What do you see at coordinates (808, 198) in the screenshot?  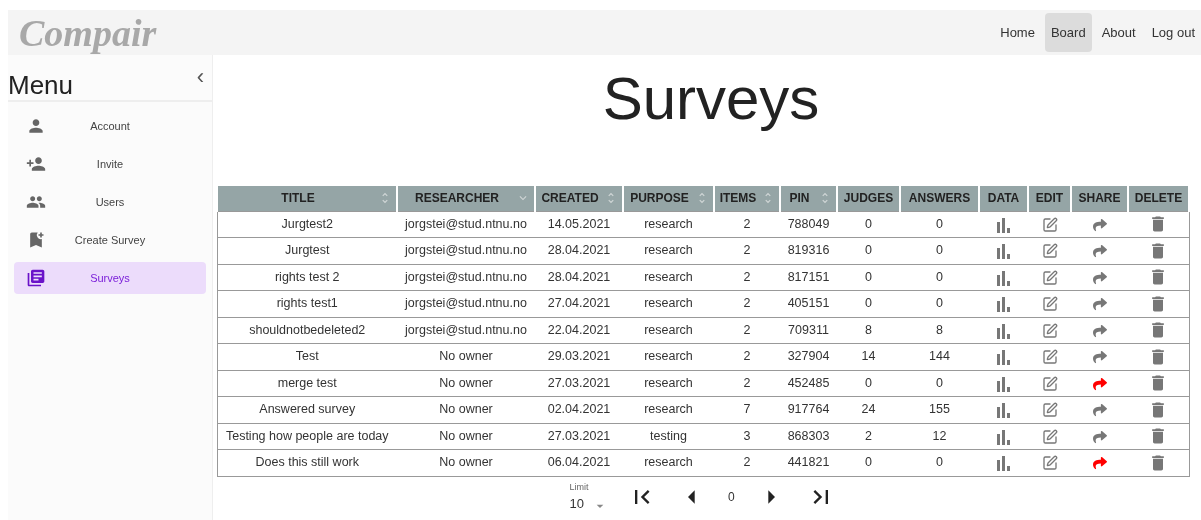 I see `column-header: PIN` at bounding box center [808, 198].